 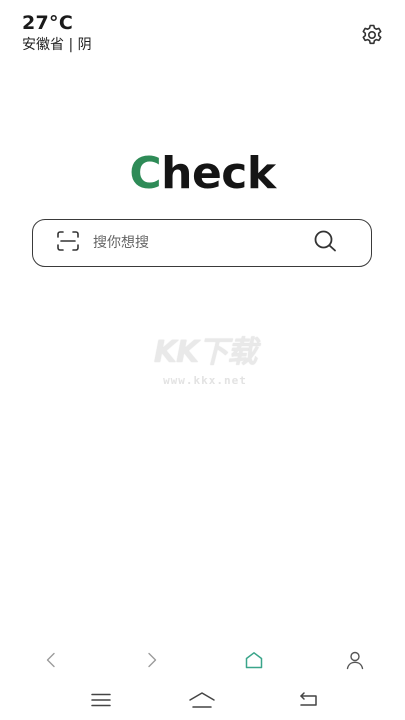 I want to click on settings-button, so click(x=372, y=37).